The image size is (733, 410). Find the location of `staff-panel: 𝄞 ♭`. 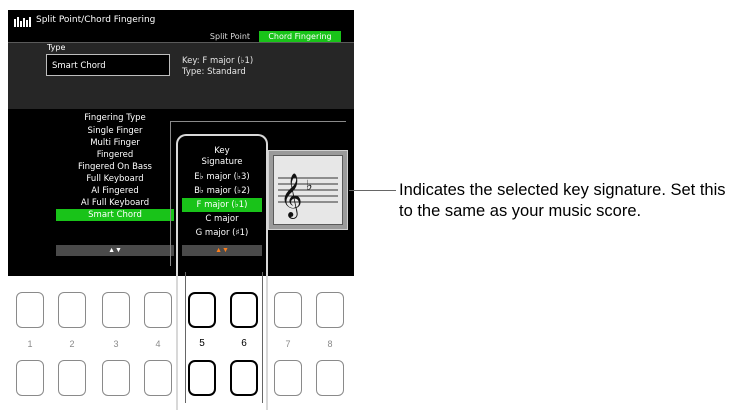

staff-panel: 𝄞 ♭ is located at coordinates (308, 190).